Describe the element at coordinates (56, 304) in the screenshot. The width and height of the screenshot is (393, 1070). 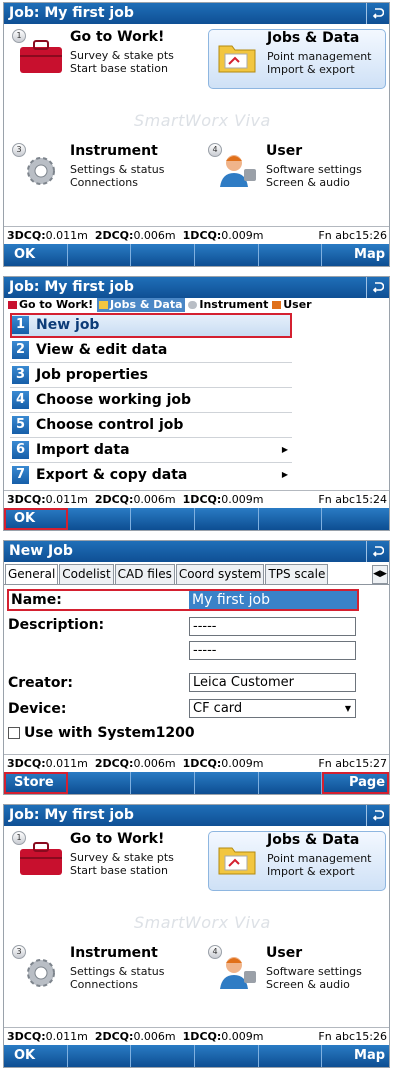
I see `tab-label: Go to Work!` at that location.